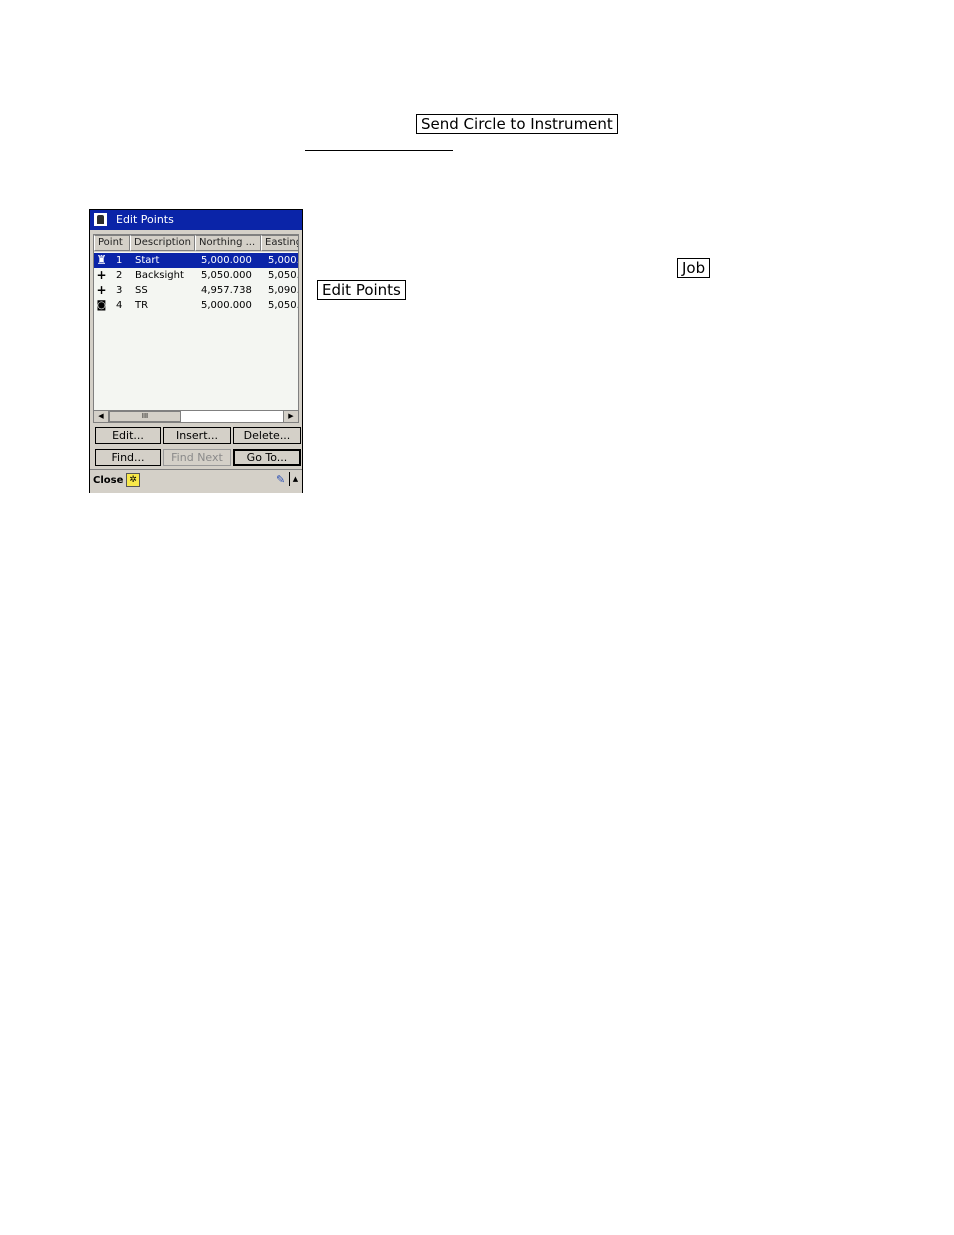 Image resolution: width=954 pixels, height=1235 pixels. What do you see at coordinates (196, 275) in the screenshot?
I see `table-row: + 2 Backsight 5,050.000 5,050.` at bounding box center [196, 275].